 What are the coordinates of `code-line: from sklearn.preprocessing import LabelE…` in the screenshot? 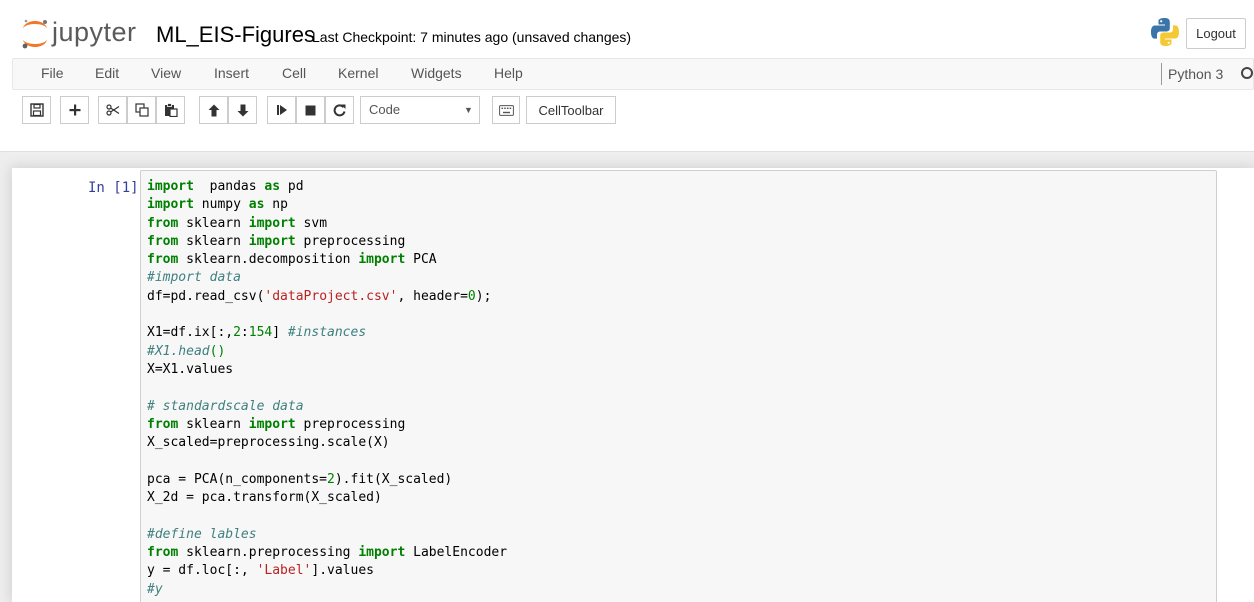 It's located at (327, 553).